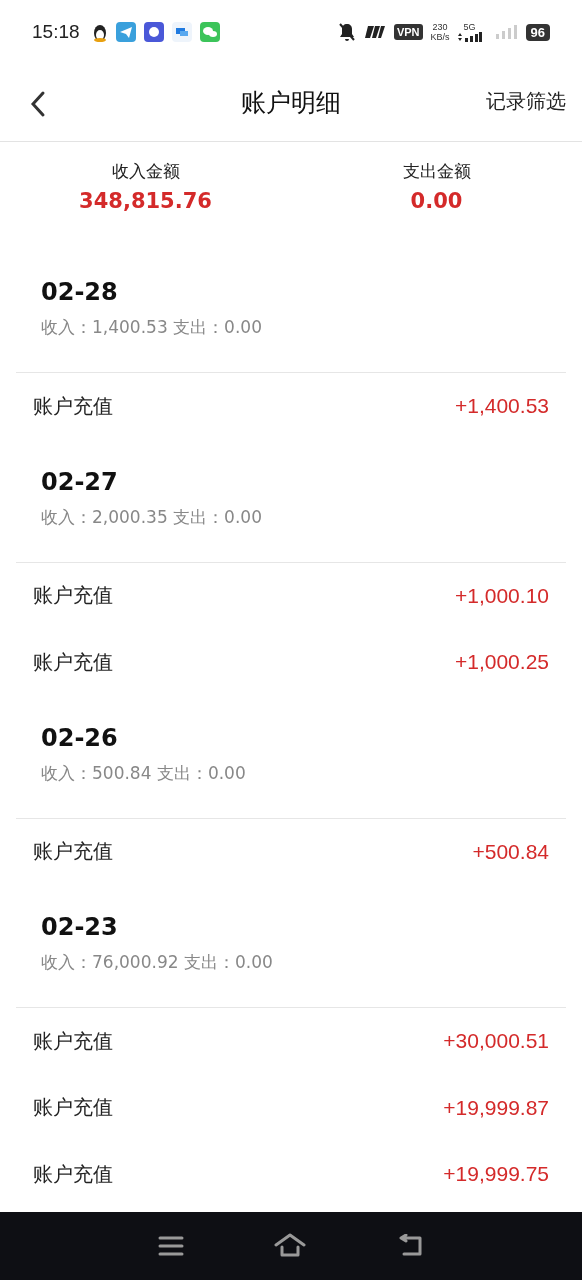  Describe the element at coordinates (440, 27) in the screenshot. I see `network-speed: 230` at that location.